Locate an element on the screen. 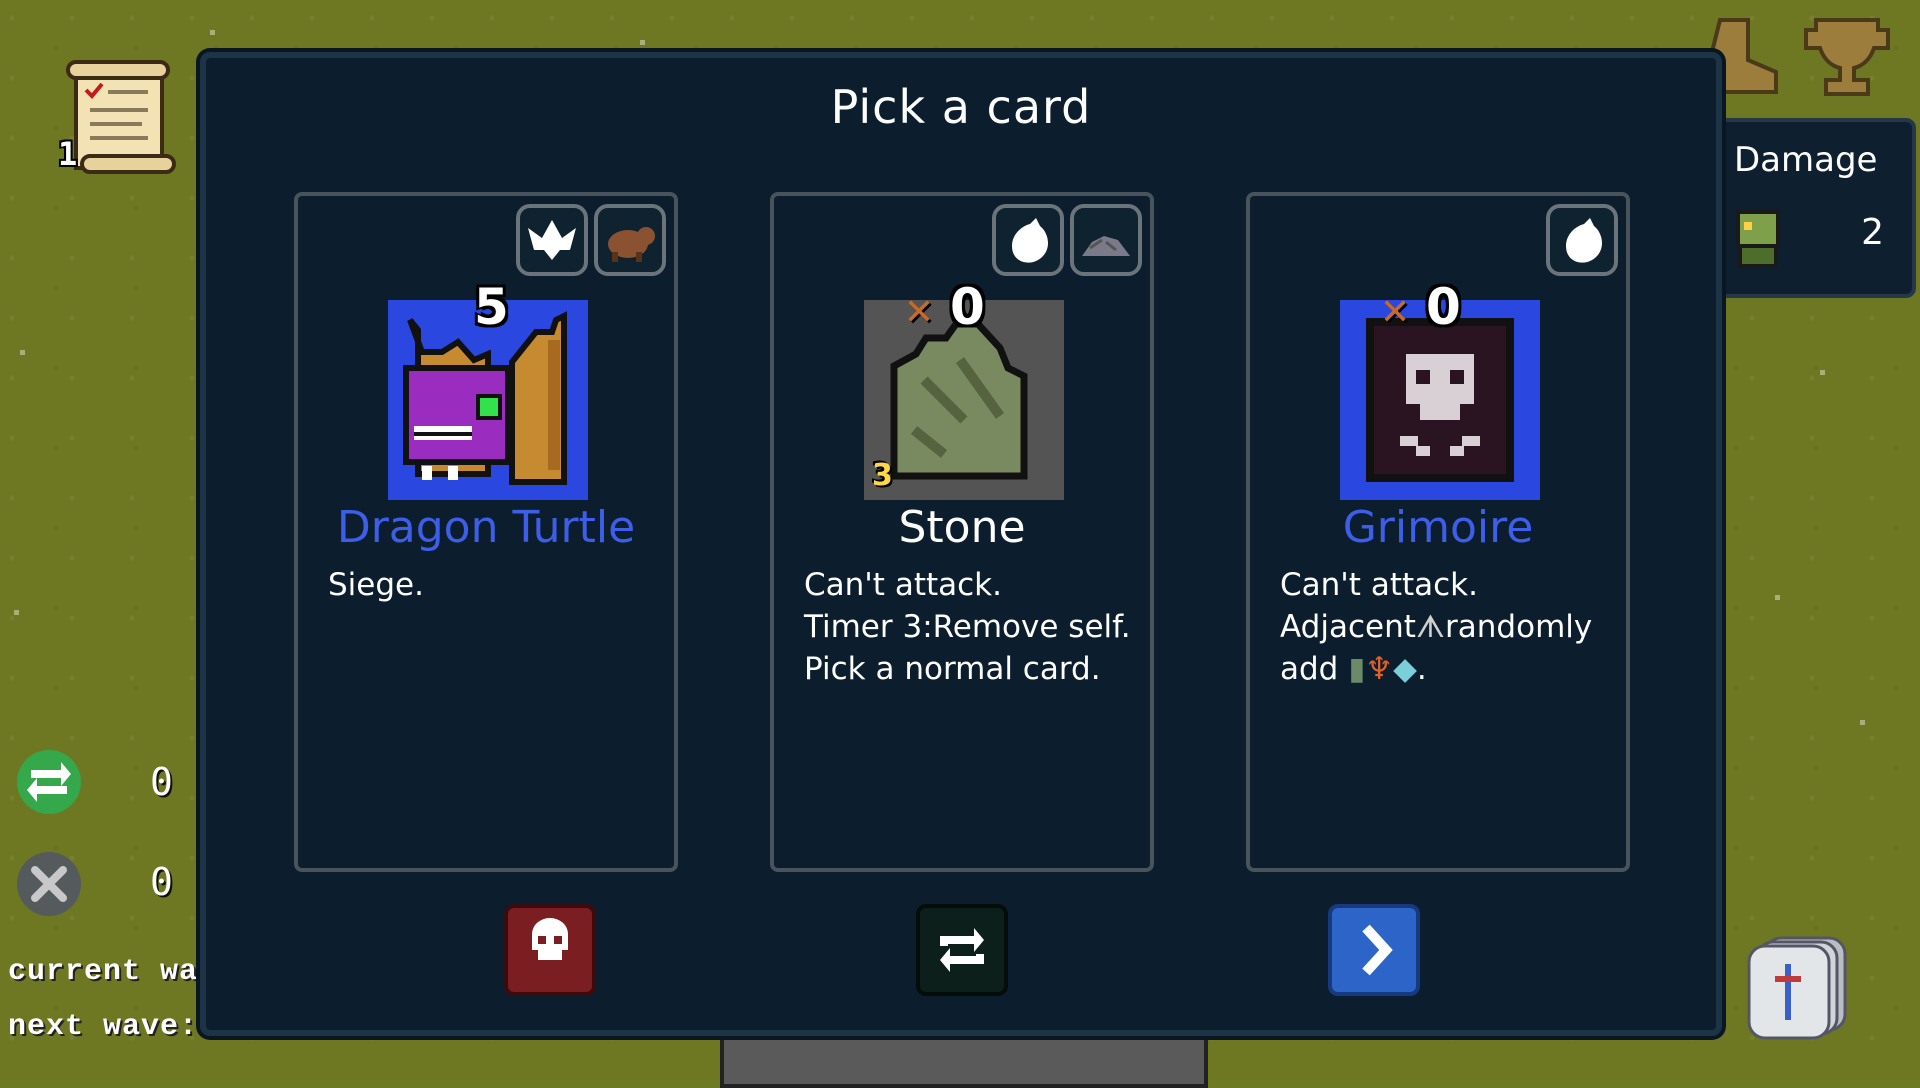 This screenshot has height=1088, width=1920. reroll-count: 0 is located at coordinates (161, 782).